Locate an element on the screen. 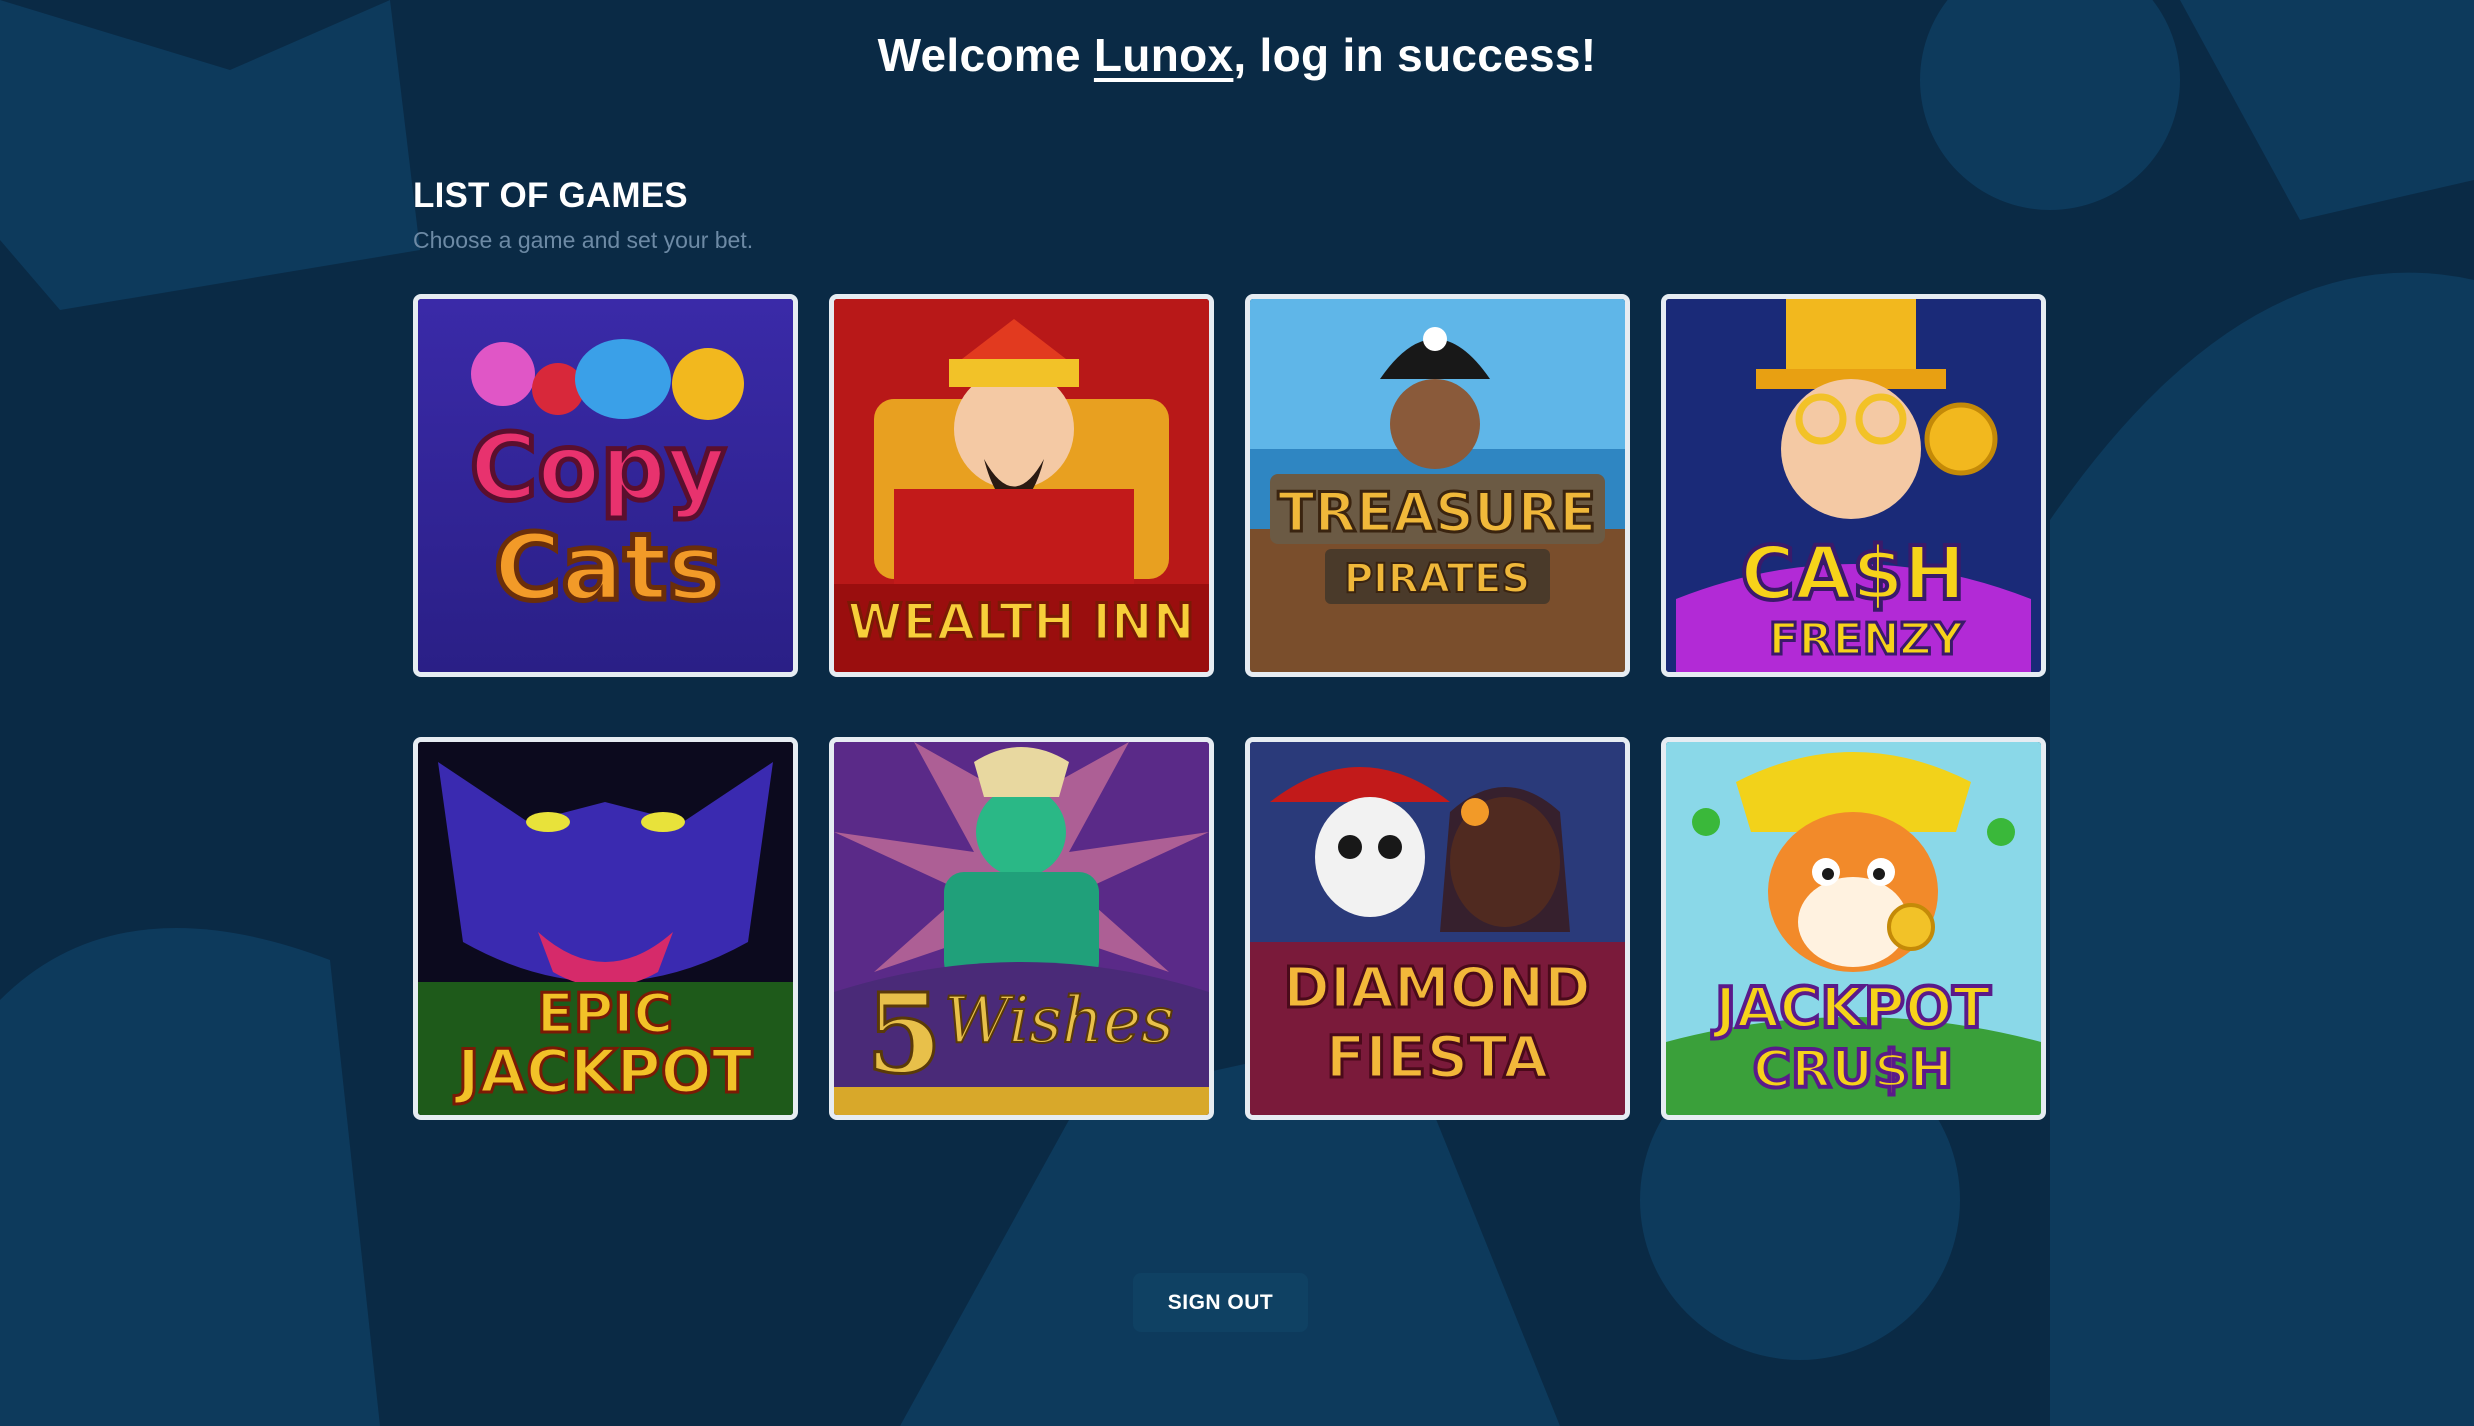  game-title-line1: DIAMOND is located at coordinates (1436, 988).